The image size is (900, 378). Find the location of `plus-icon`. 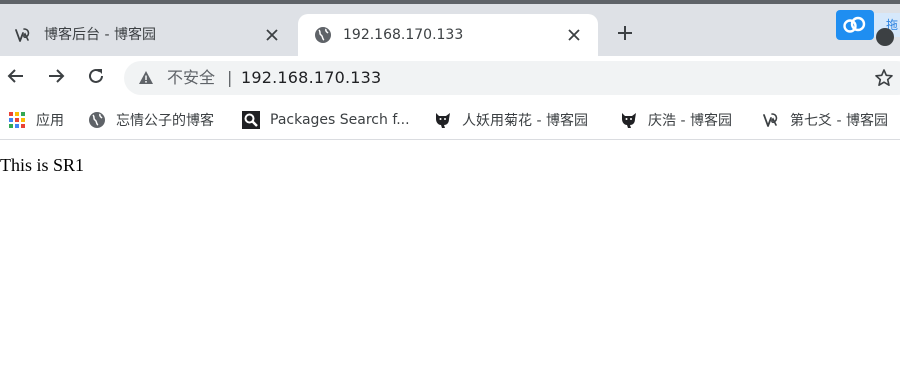

plus-icon is located at coordinates (625, 35).